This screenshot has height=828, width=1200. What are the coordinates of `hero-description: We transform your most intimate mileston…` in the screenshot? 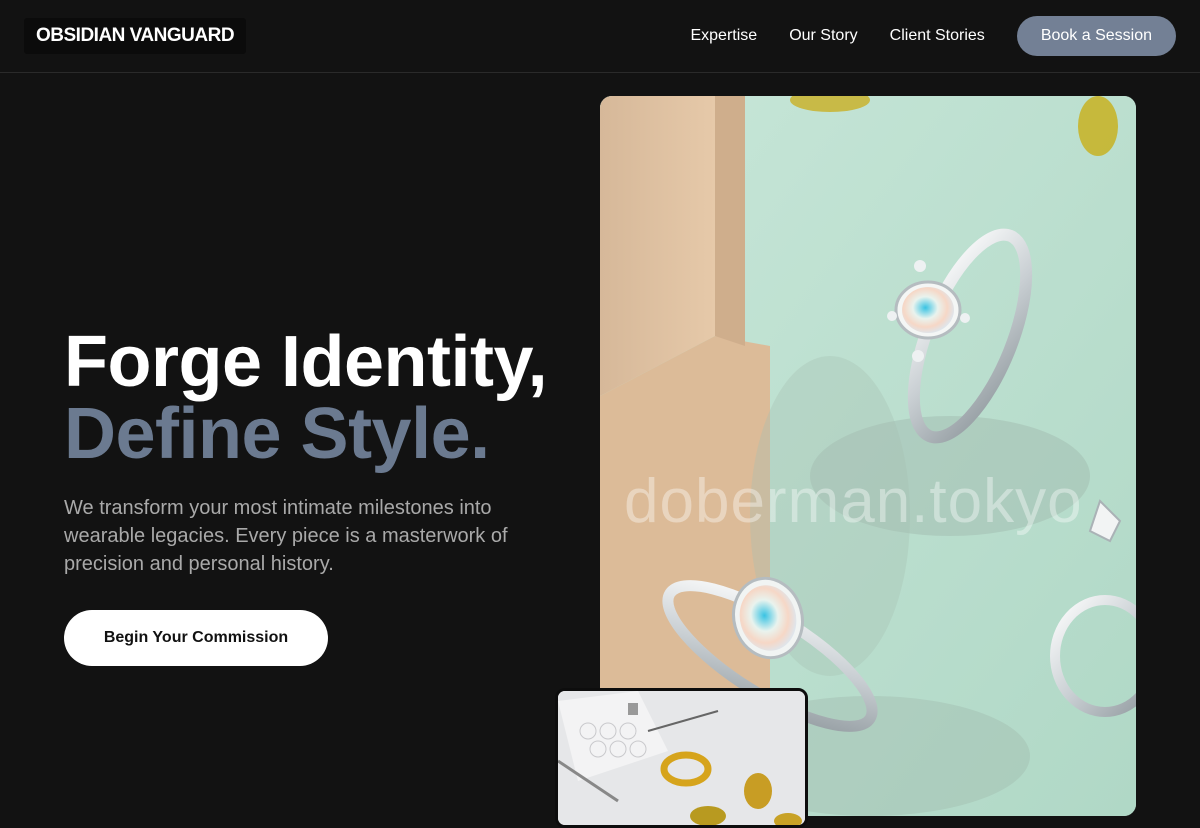 It's located at (286, 536).